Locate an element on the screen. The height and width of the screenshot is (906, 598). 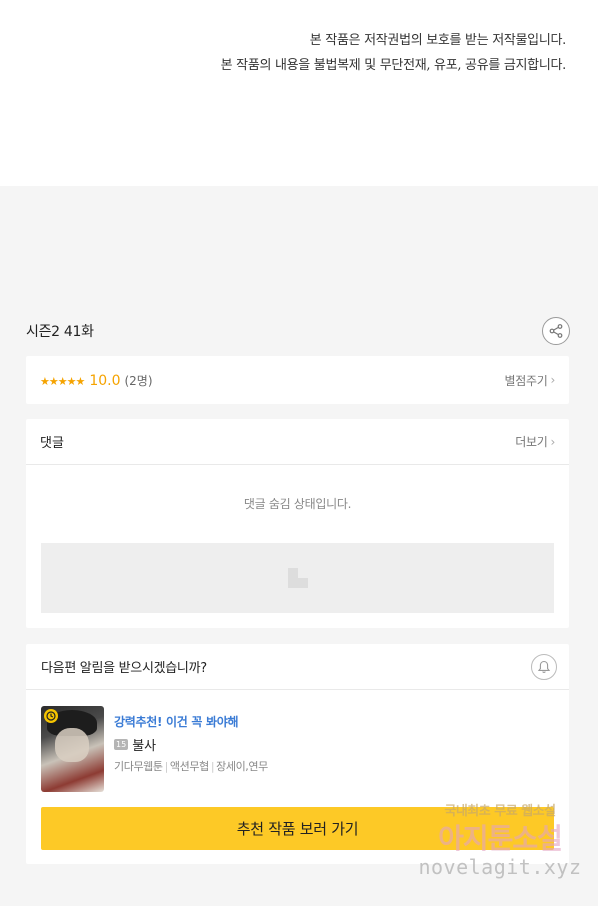
comments-header: 댓글 더보기 › is located at coordinates (297, 442).